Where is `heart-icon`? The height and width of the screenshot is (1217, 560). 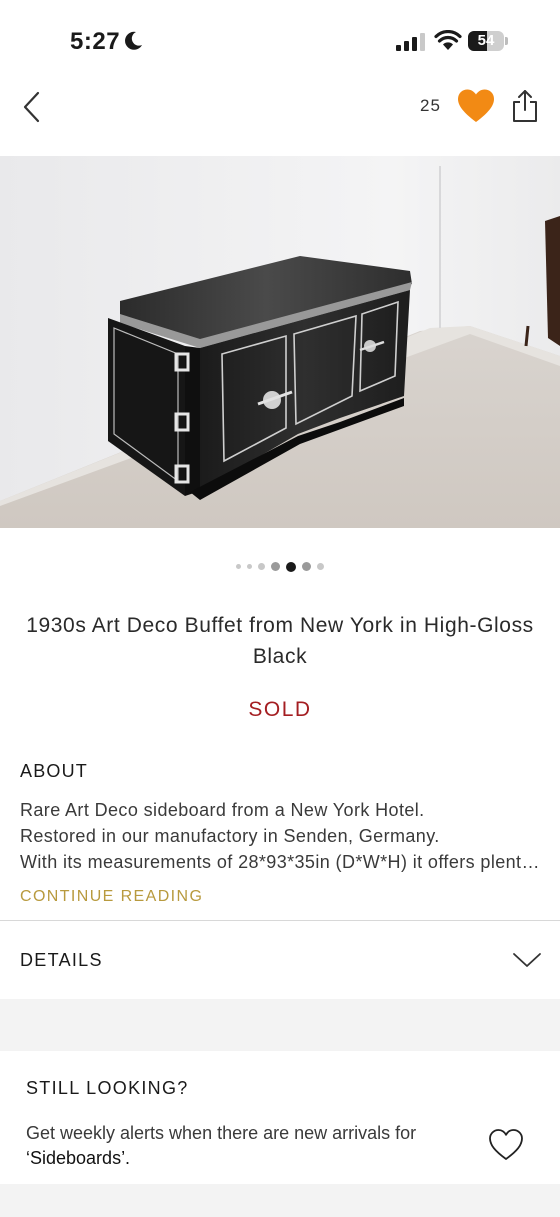
heart-icon is located at coordinates (476, 106).